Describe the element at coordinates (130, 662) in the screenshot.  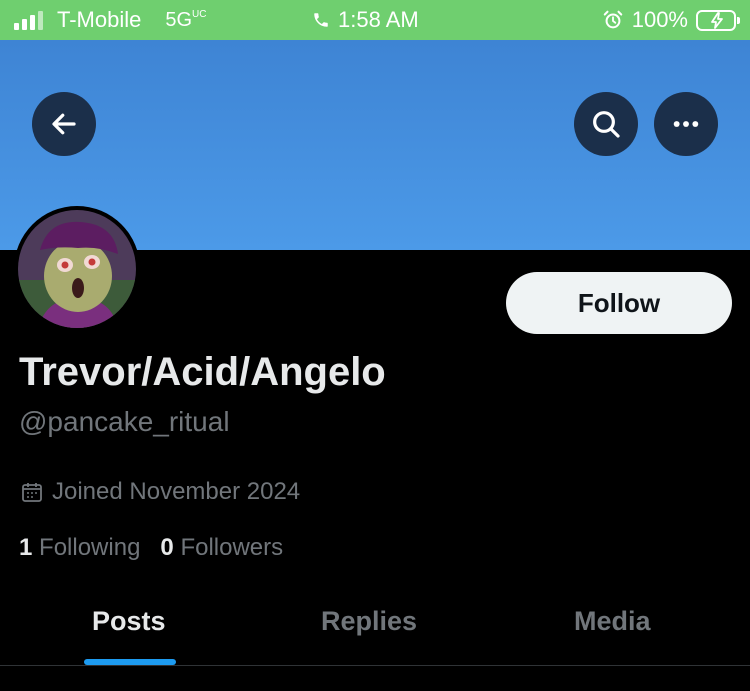
I see `active-tab-indicator` at that location.